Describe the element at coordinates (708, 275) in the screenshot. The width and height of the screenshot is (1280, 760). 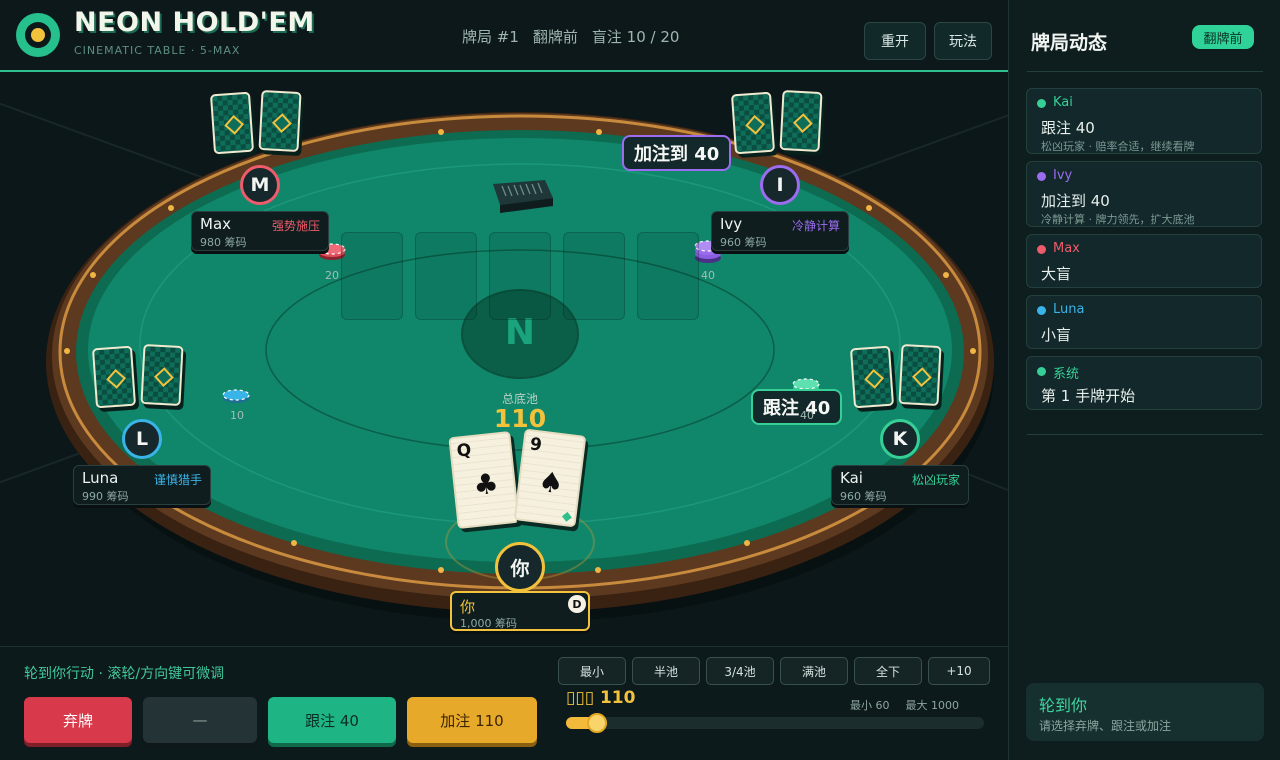
I see `bet-amount-ivy: 40` at that location.